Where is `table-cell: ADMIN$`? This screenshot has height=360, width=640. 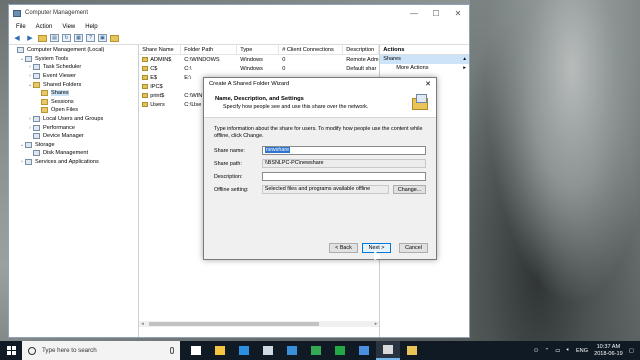
table-cell: ADMIN$ is located at coordinates (160, 60).